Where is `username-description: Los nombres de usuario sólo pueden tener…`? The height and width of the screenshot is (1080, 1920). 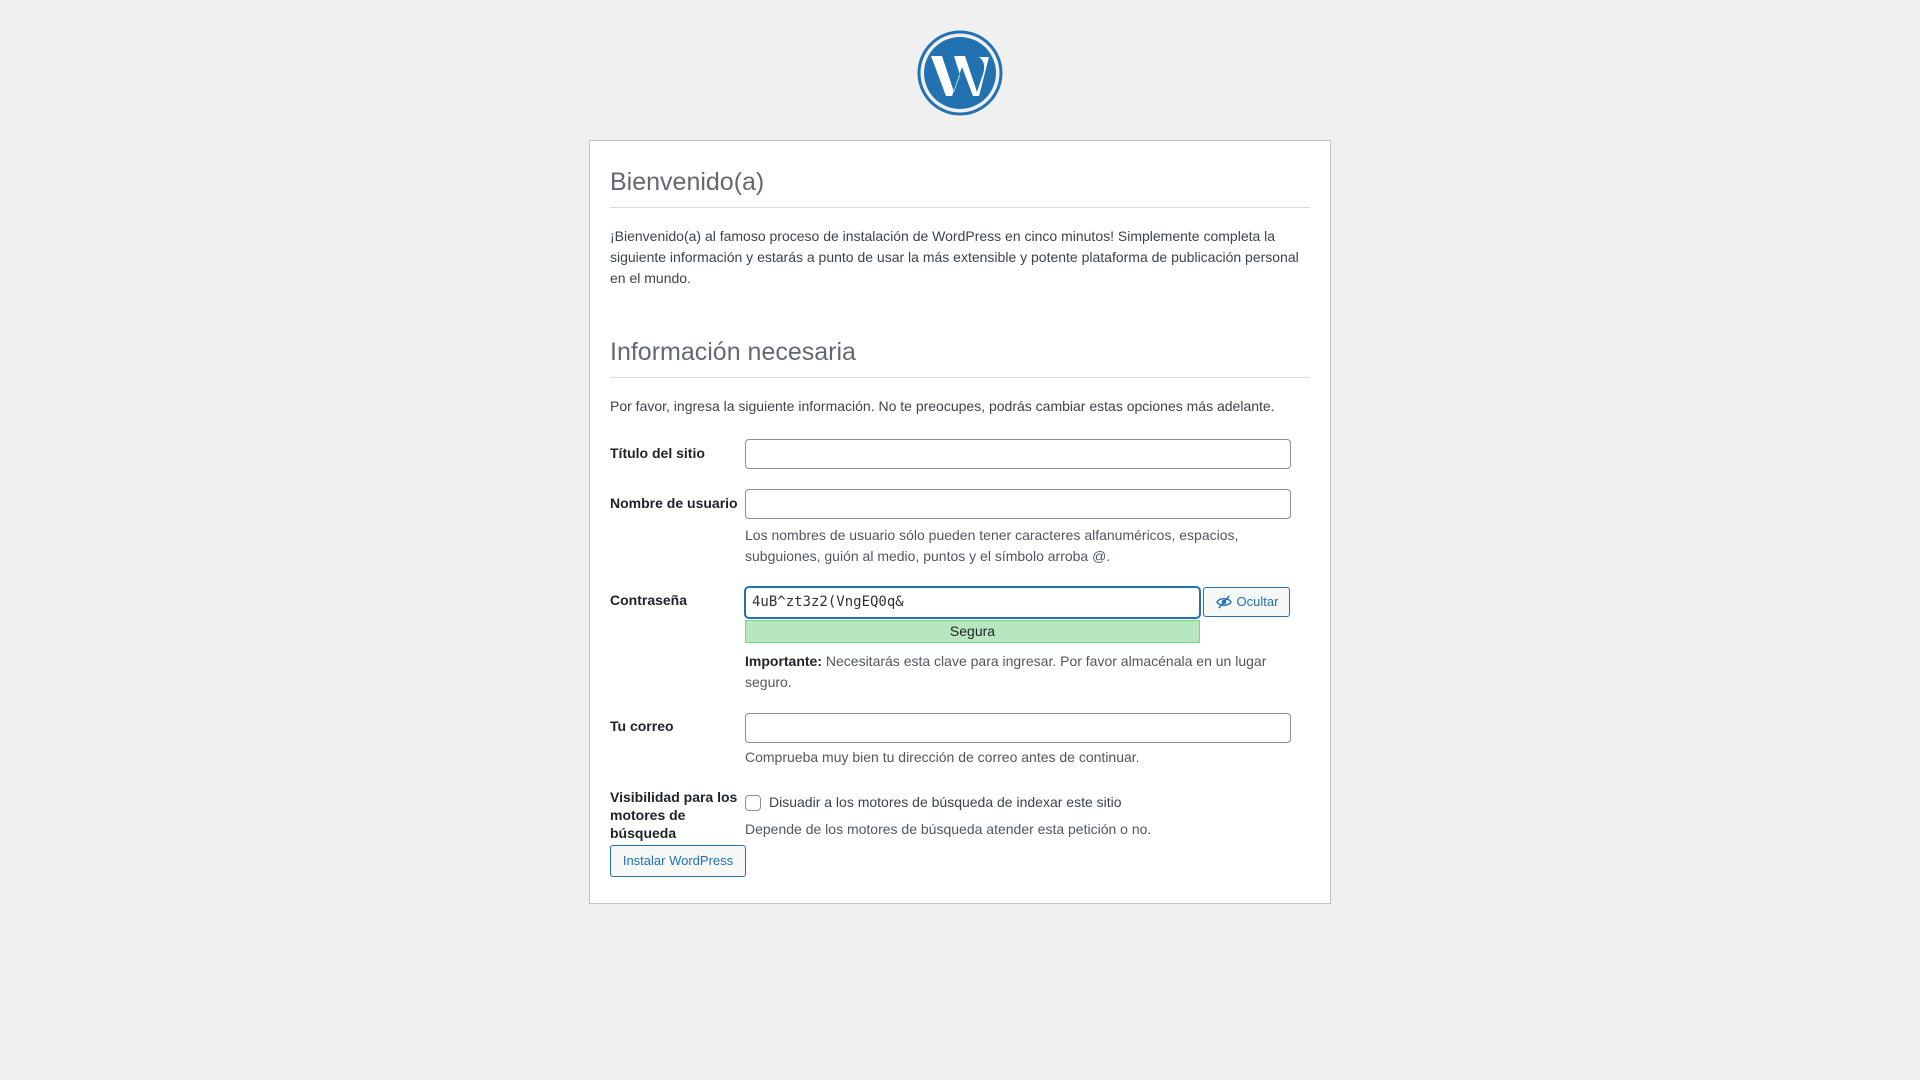 username-description: Los nombres de usuario sólo pueden tener… is located at coordinates (992, 545).